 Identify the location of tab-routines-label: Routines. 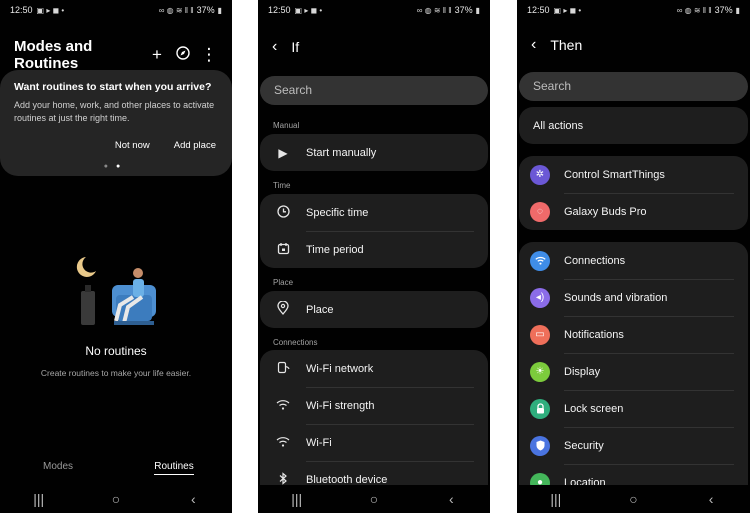
(174, 468).